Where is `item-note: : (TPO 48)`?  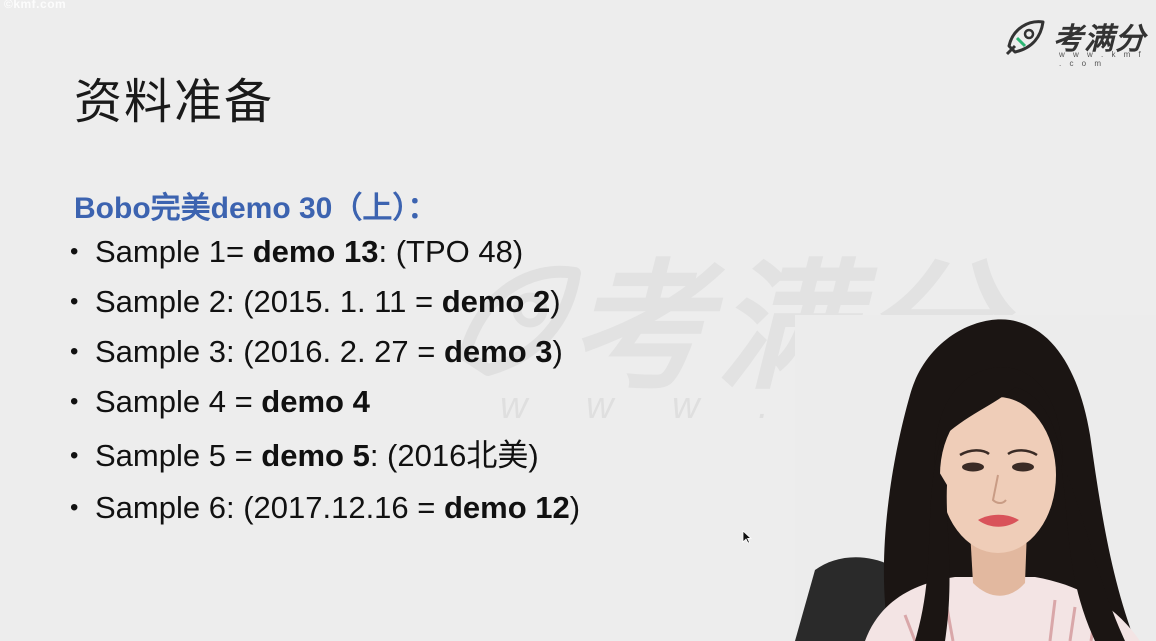 item-note: : (TPO 48) is located at coordinates (451, 251).